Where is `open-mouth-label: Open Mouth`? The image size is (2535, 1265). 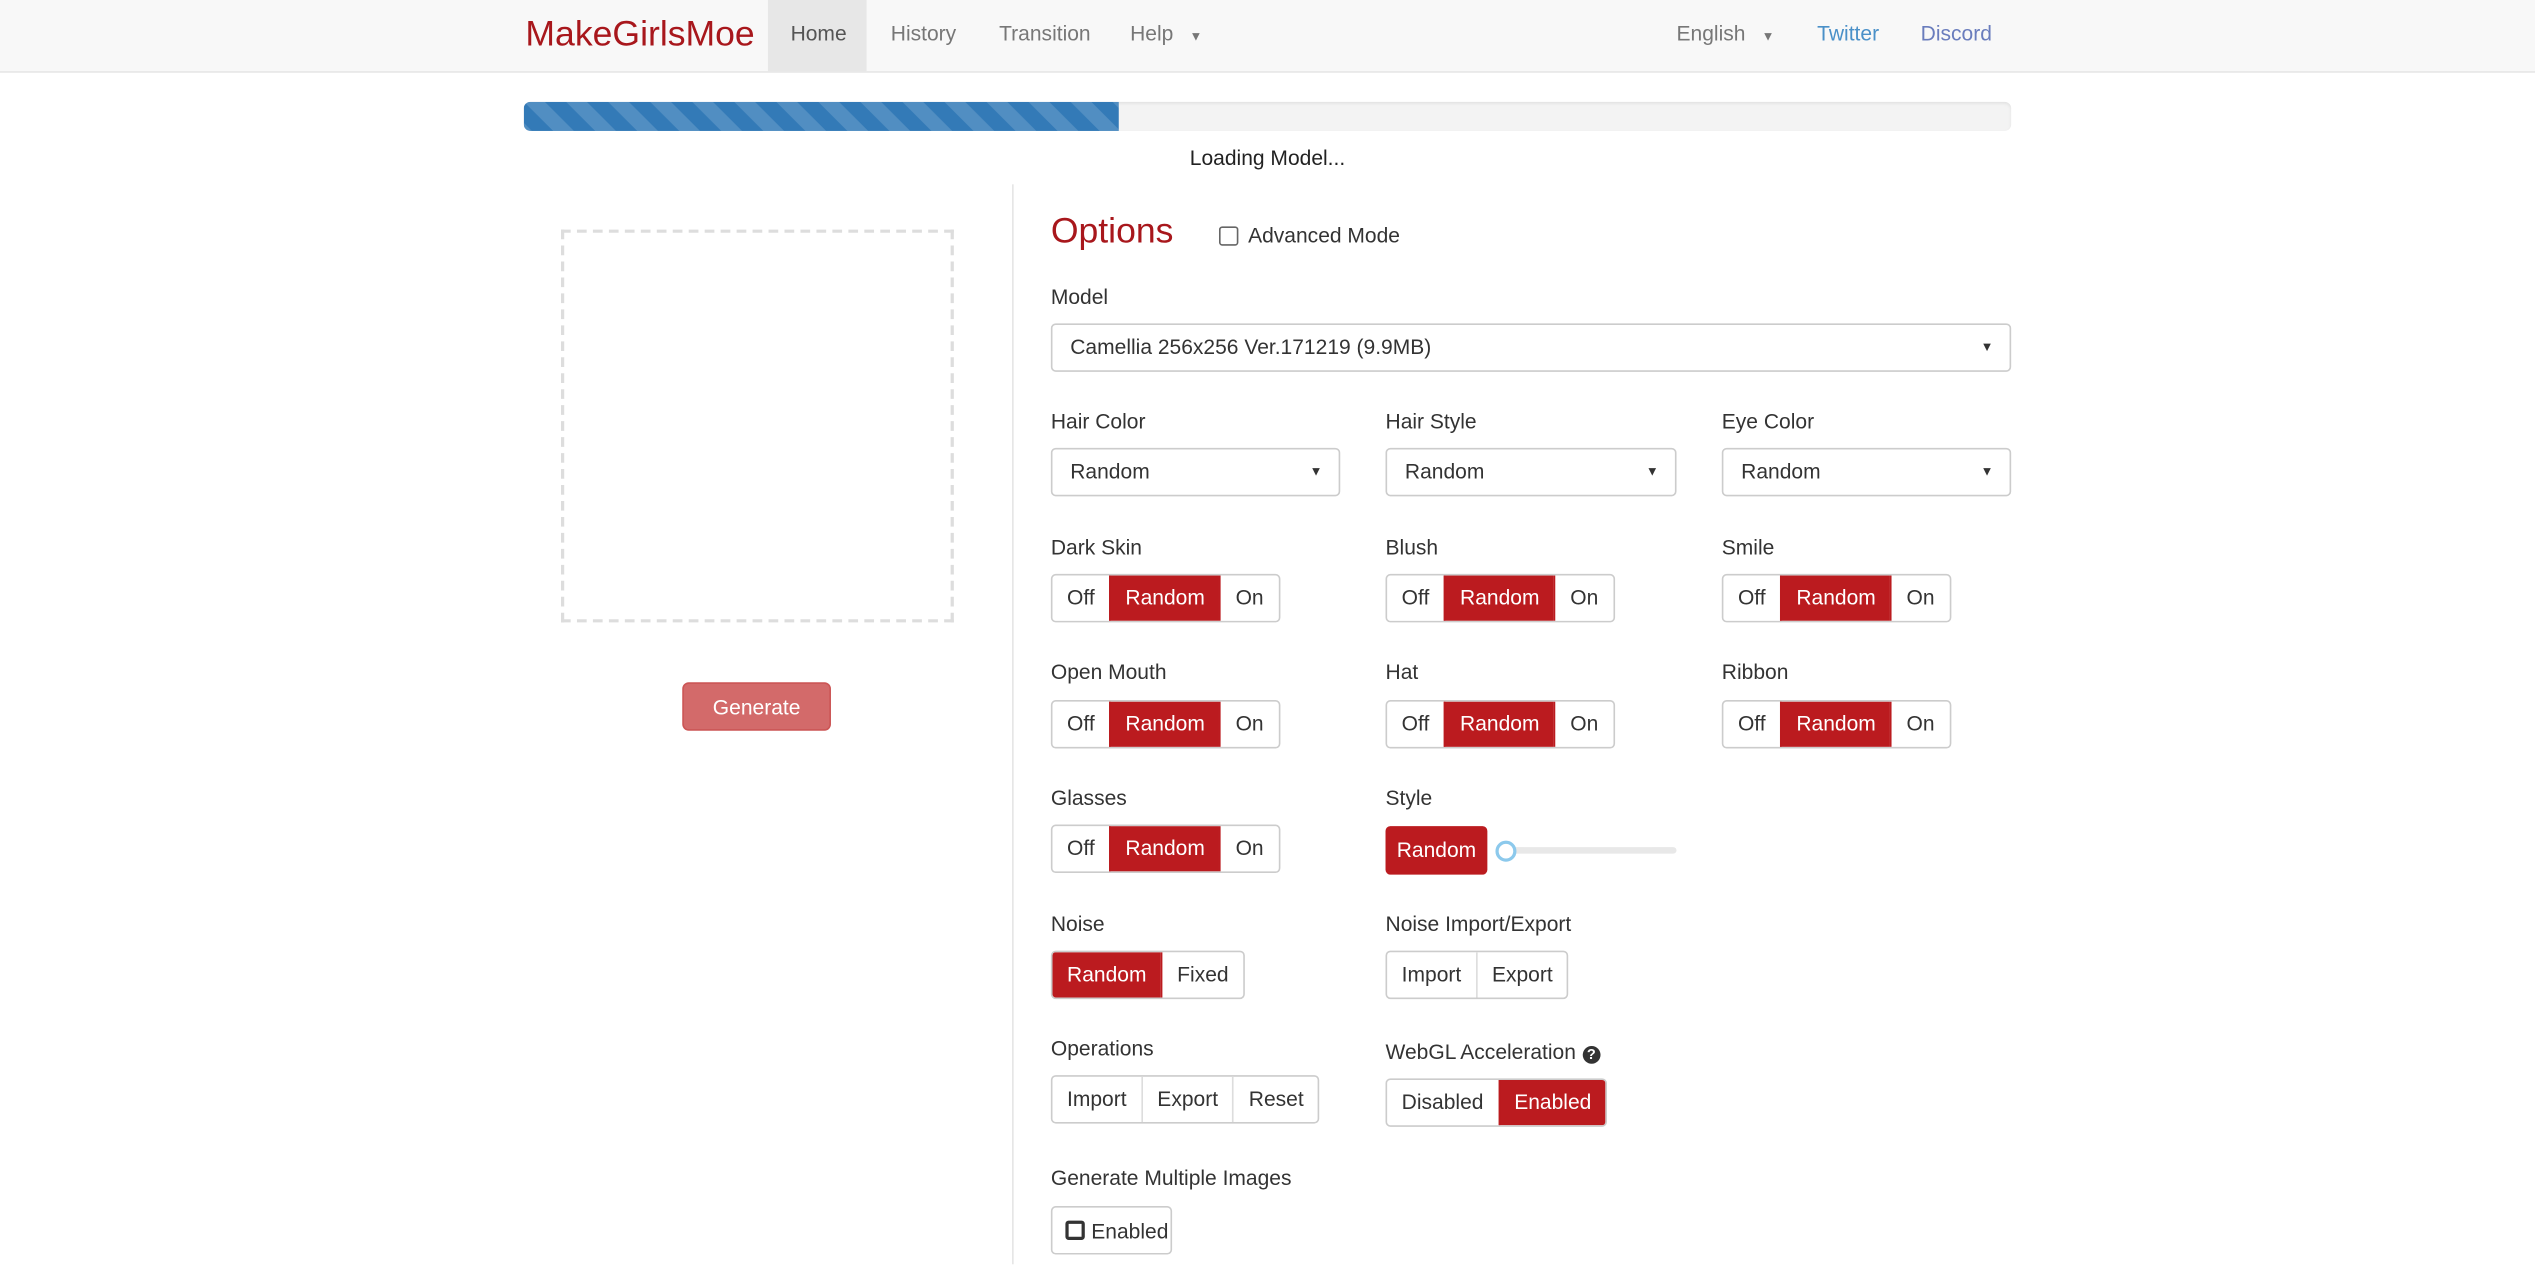 open-mouth-label: Open Mouth is located at coordinates (1108, 671).